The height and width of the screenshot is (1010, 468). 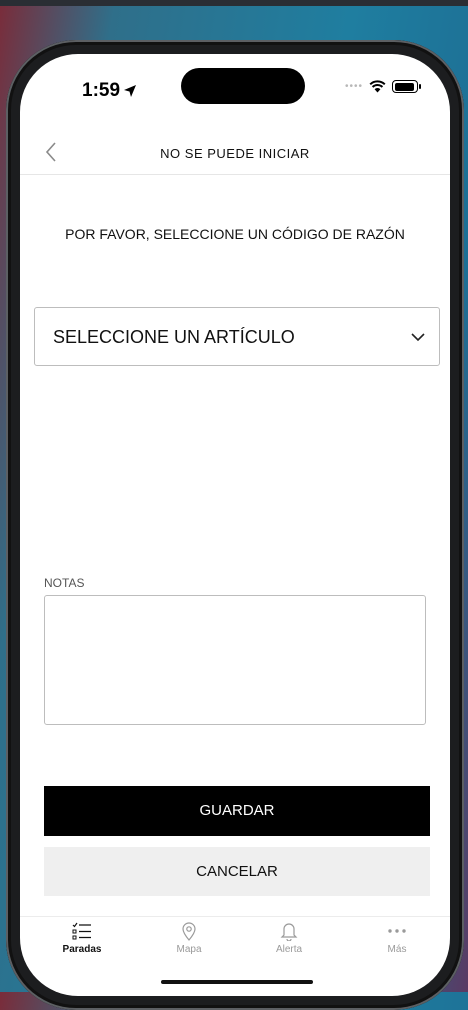 What do you see at coordinates (397, 949) in the screenshot?
I see `tab-label: Más` at bounding box center [397, 949].